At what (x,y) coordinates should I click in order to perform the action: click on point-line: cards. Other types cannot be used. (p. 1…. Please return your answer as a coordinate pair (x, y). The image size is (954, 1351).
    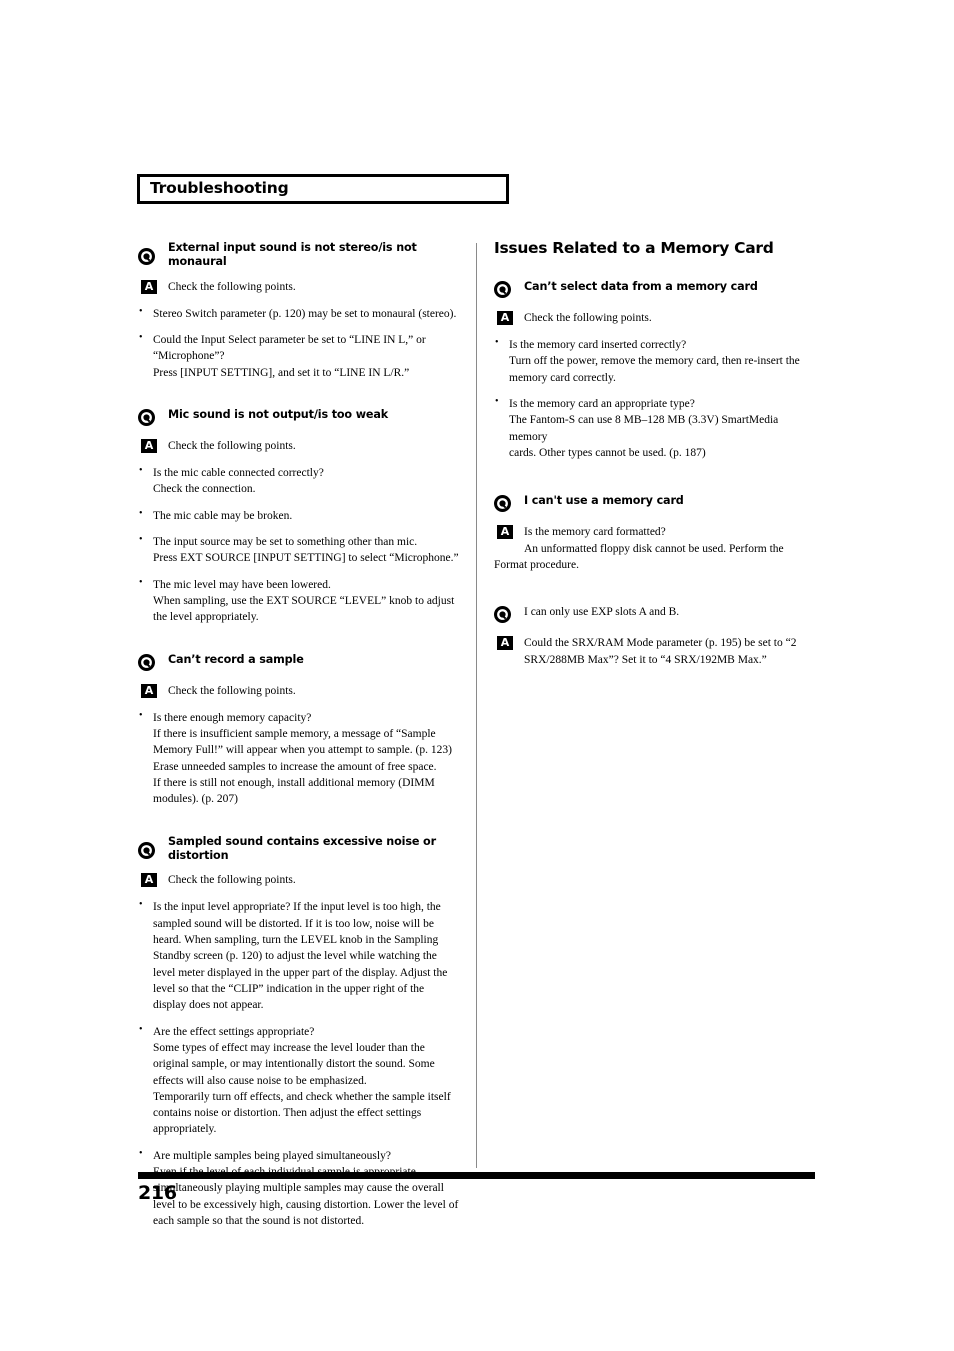
    Looking at the image, I should click on (607, 453).